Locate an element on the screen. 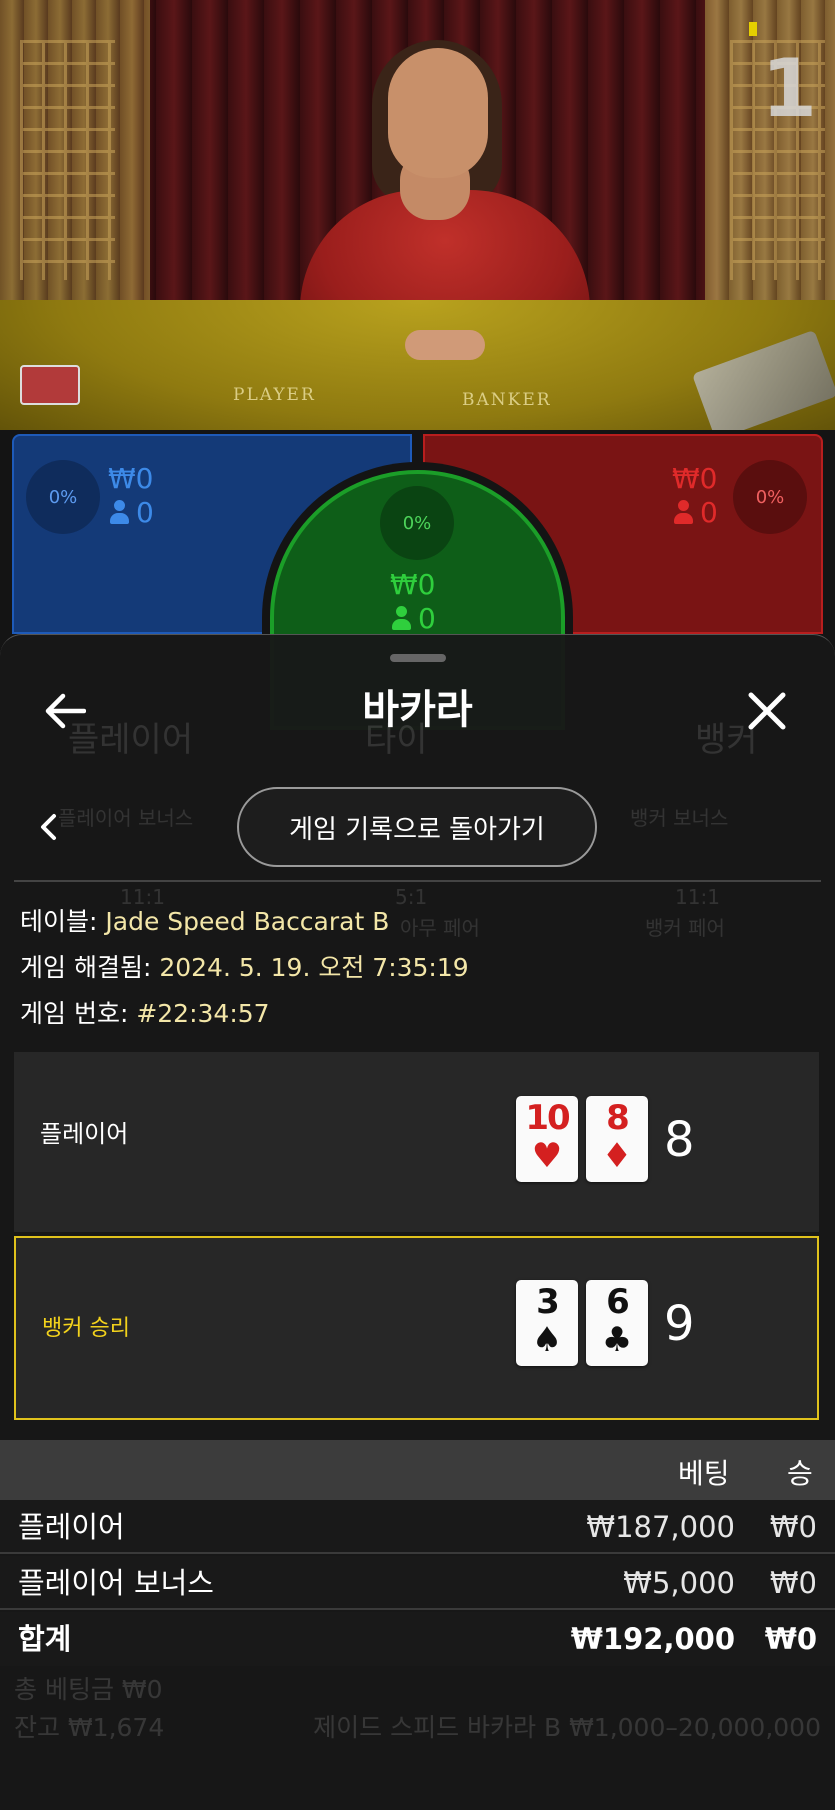  return-to-history-button: 게임 기록으로 돌아가기 is located at coordinates (417, 827).